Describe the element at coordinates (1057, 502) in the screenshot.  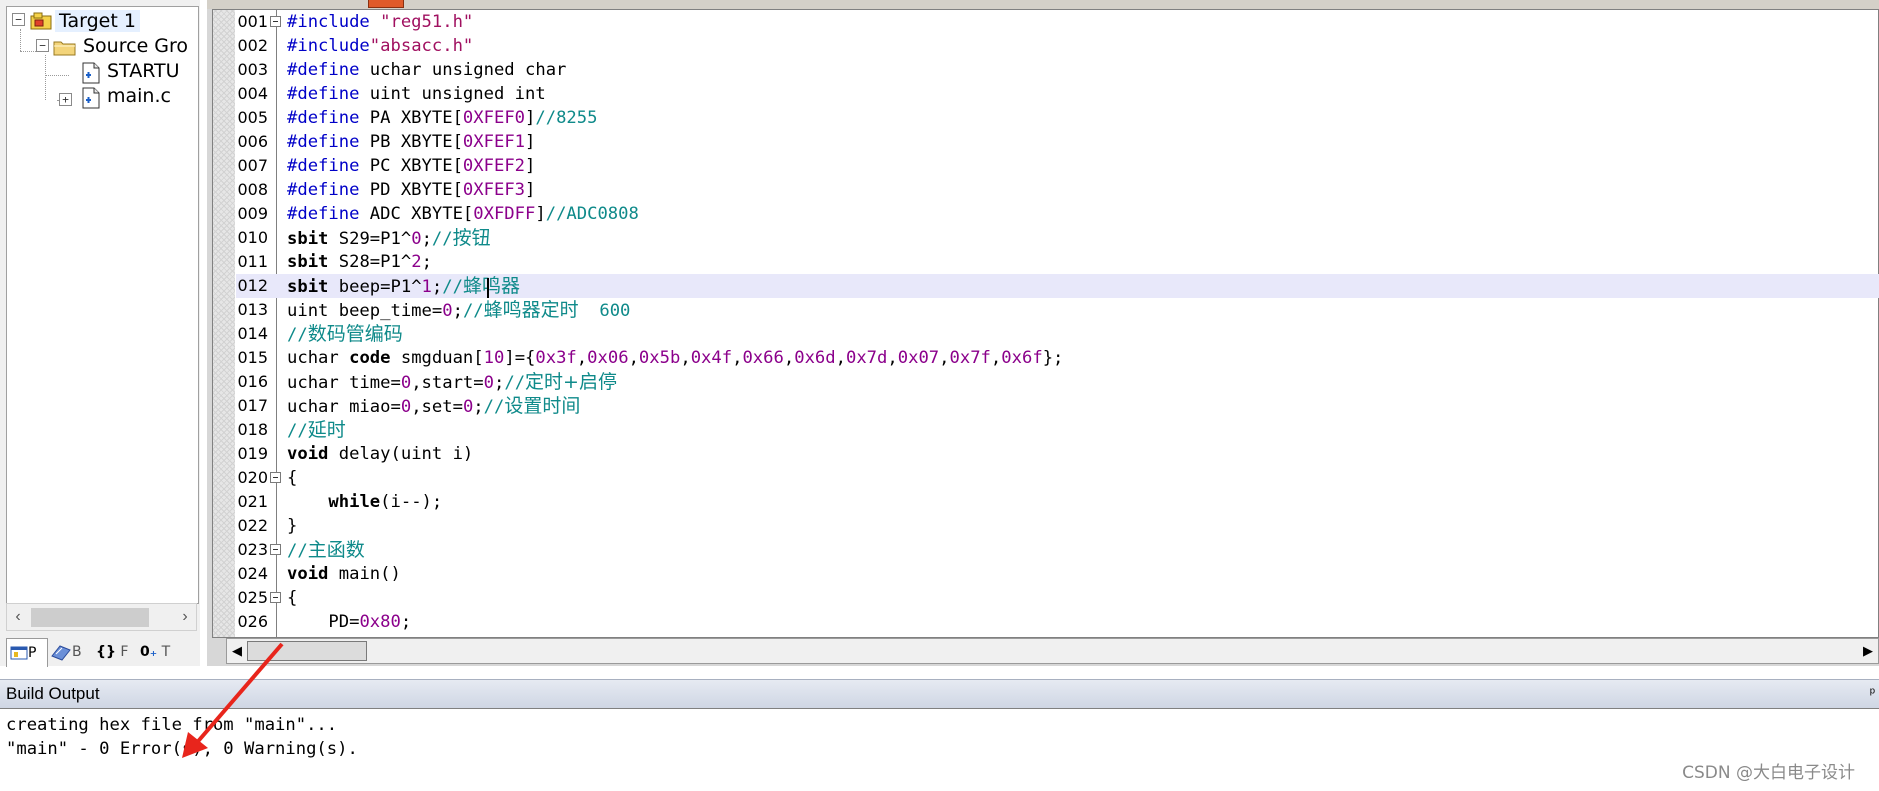
I see `code-line: 021 while(i--);` at that location.